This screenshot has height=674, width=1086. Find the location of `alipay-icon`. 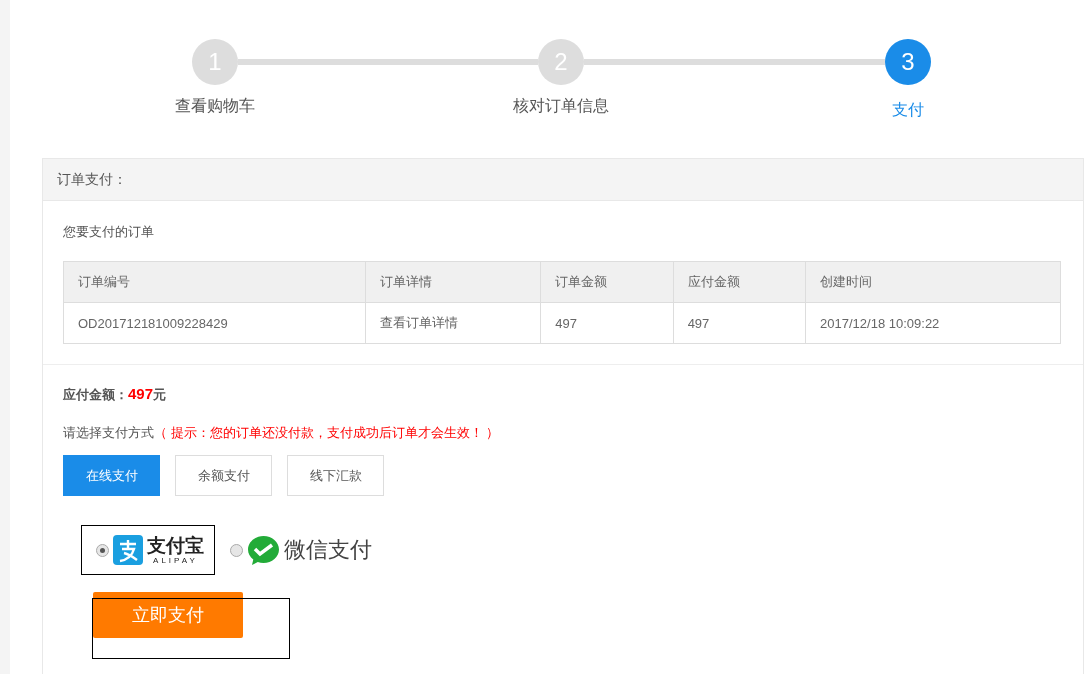

alipay-icon is located at coordinates (128, 550).